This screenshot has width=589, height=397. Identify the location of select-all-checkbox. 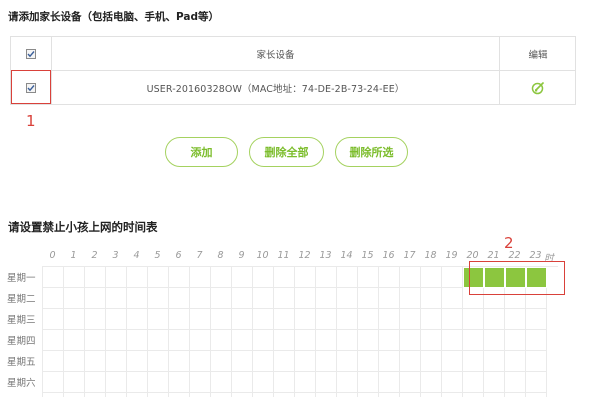
(31, 53).